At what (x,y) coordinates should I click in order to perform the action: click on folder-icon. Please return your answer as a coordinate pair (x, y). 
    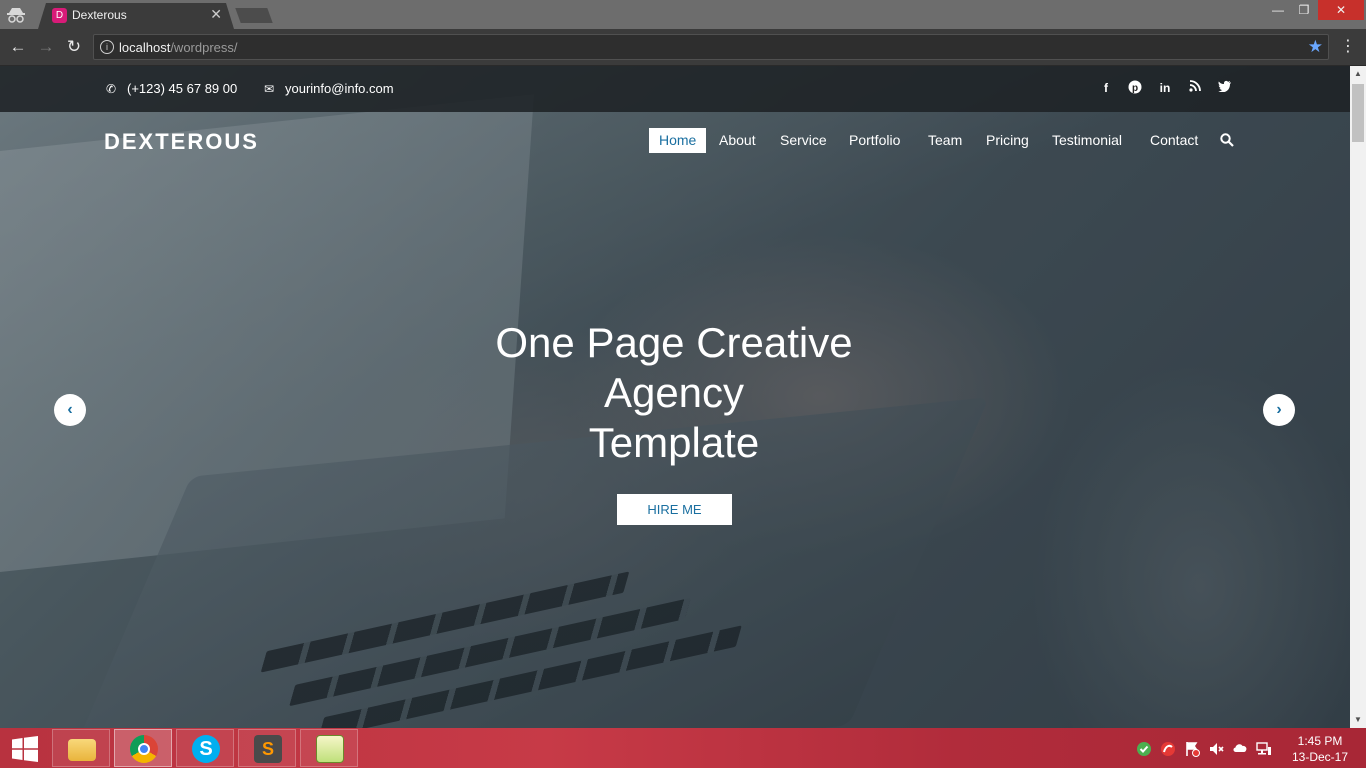
    Looking at the image, I should click on (82, 750).